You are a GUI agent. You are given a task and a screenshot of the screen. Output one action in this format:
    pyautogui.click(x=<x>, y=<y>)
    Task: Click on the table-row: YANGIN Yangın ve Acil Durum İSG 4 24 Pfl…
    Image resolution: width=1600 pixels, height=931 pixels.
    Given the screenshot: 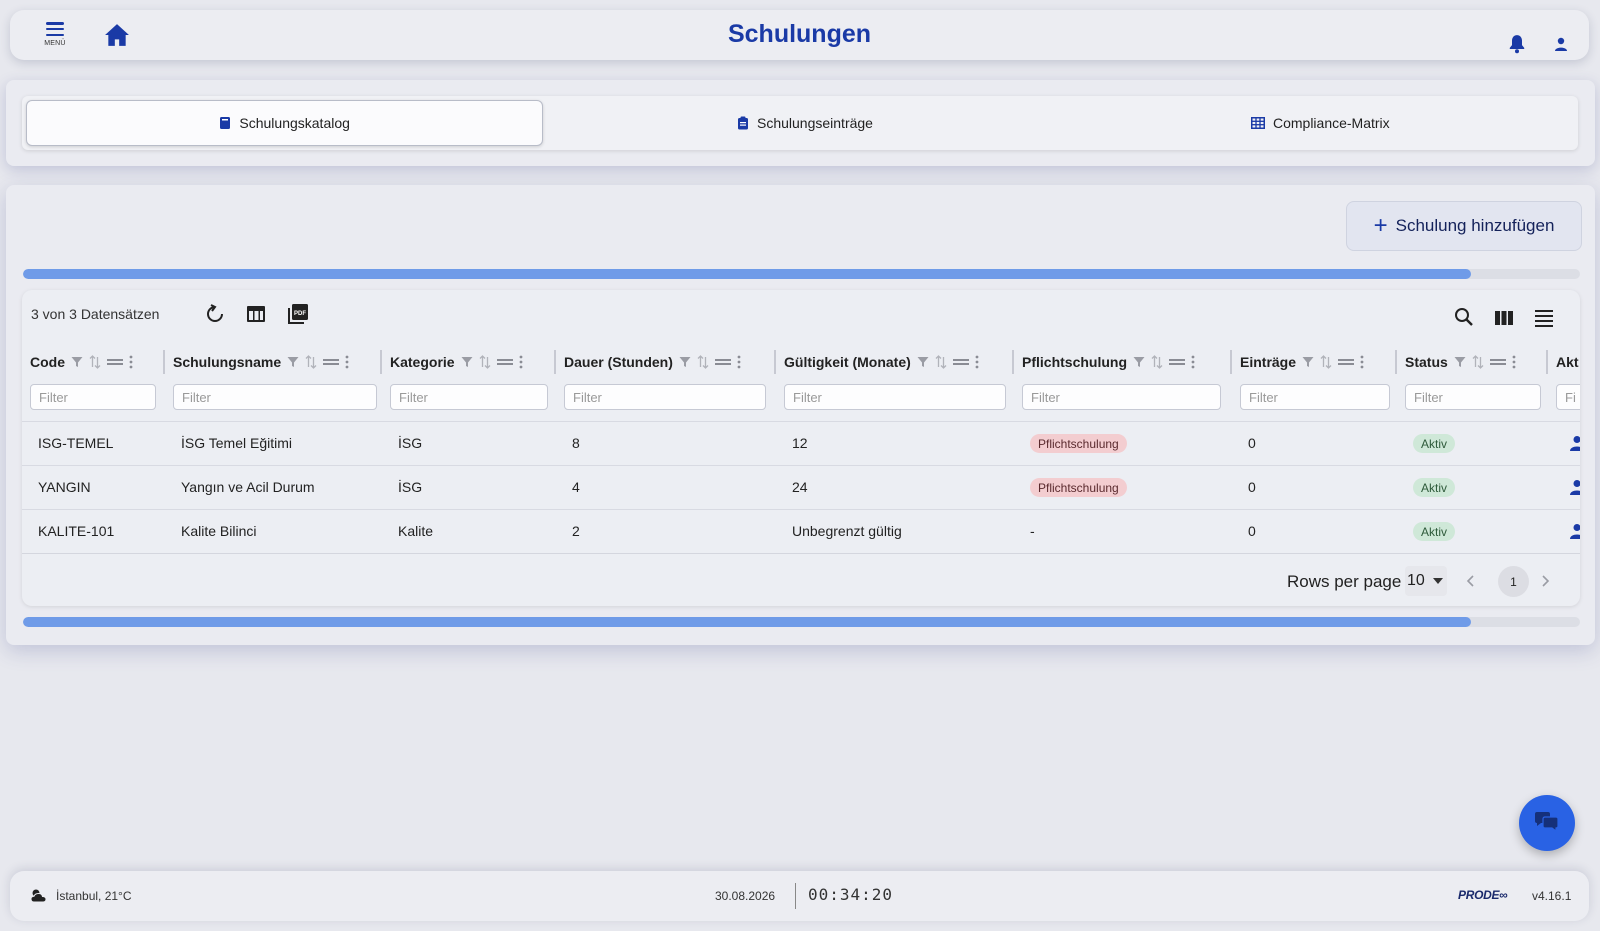 What is the action you would take?
    pyautogui.click(x=801, y=487)
    